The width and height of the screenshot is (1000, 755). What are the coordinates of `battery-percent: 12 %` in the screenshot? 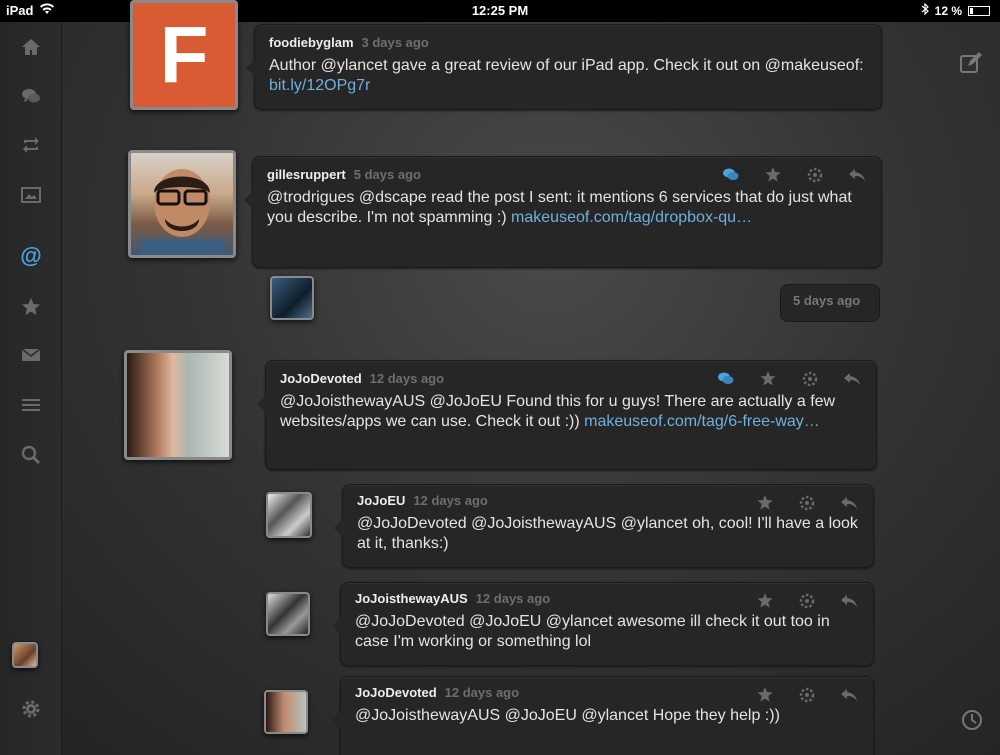 It's located at (948, 10).